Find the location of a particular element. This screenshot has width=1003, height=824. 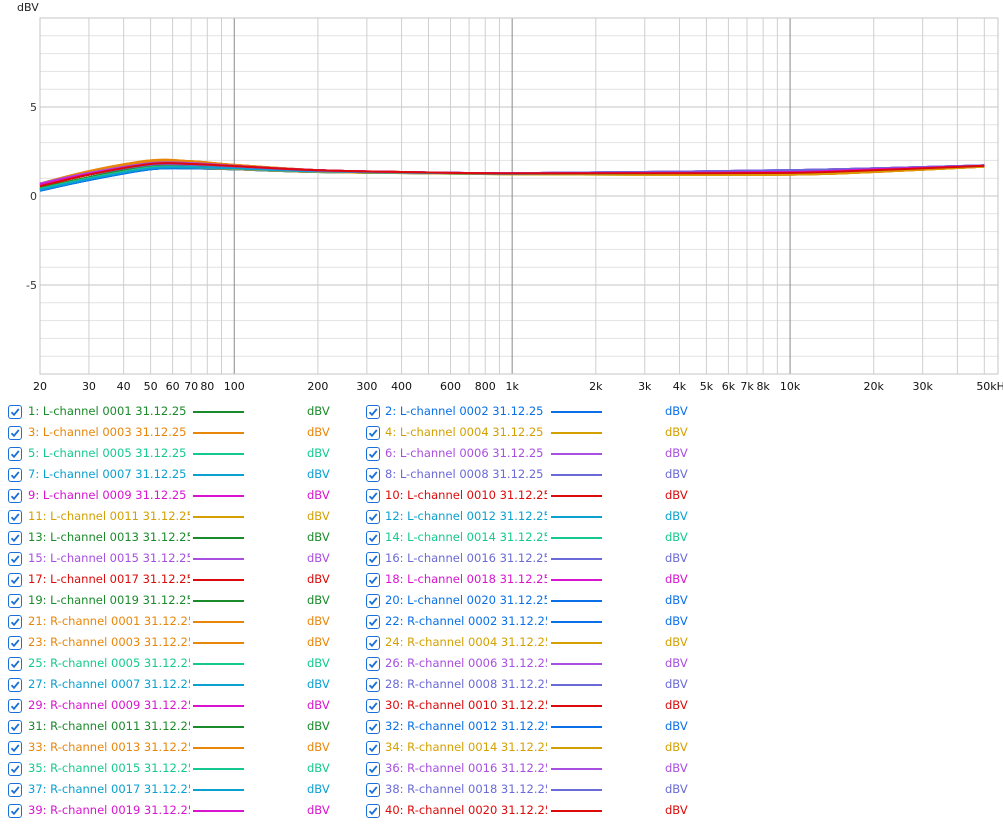

legend-item: 4: L-channel 0004 31.12.25 17:4 dBV is located at coordinates (533, 433).